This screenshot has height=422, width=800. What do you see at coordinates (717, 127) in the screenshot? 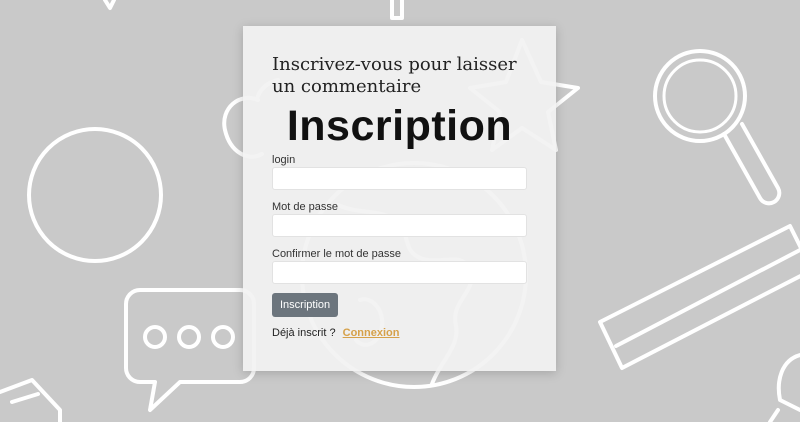
I see `magnifier-icon` at bounding box center [717, 127].